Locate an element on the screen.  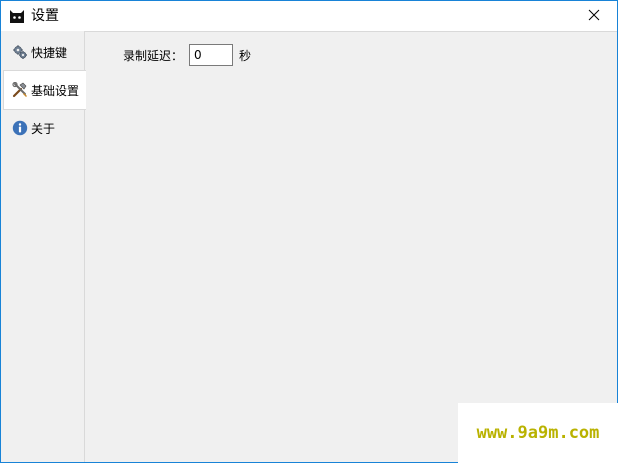
close-icon is located at coordinates (594, 16).